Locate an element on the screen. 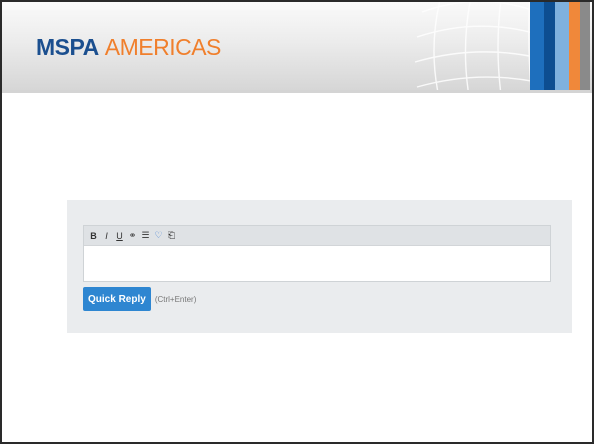 The height and width of the screenshot is (444, 594). emoticon-icon: ♡ is located at coordinates (158, 236).